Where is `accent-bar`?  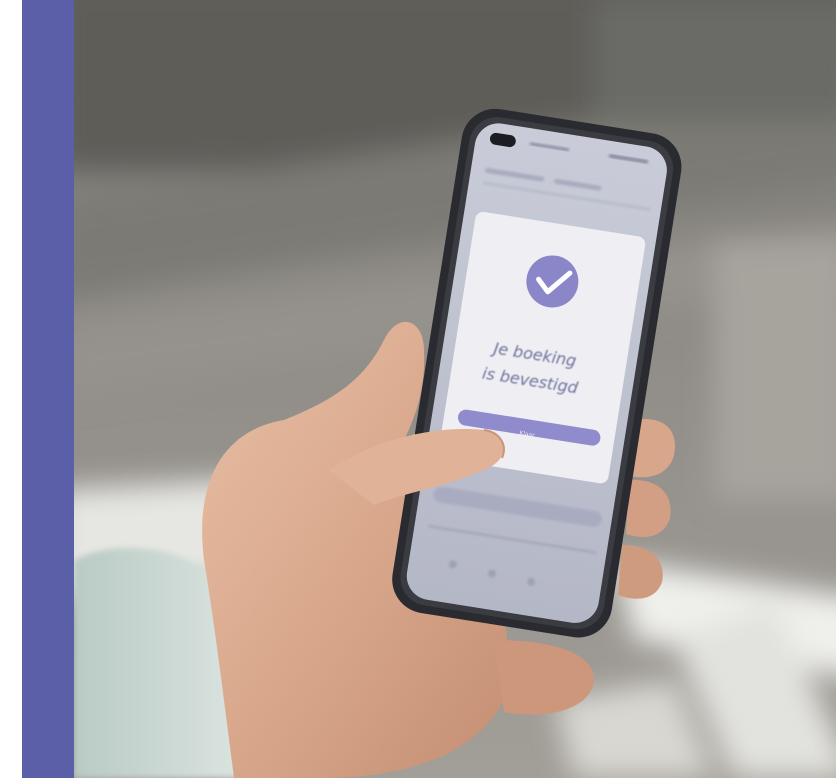 accent-bar is located at coordinates (48, 389).